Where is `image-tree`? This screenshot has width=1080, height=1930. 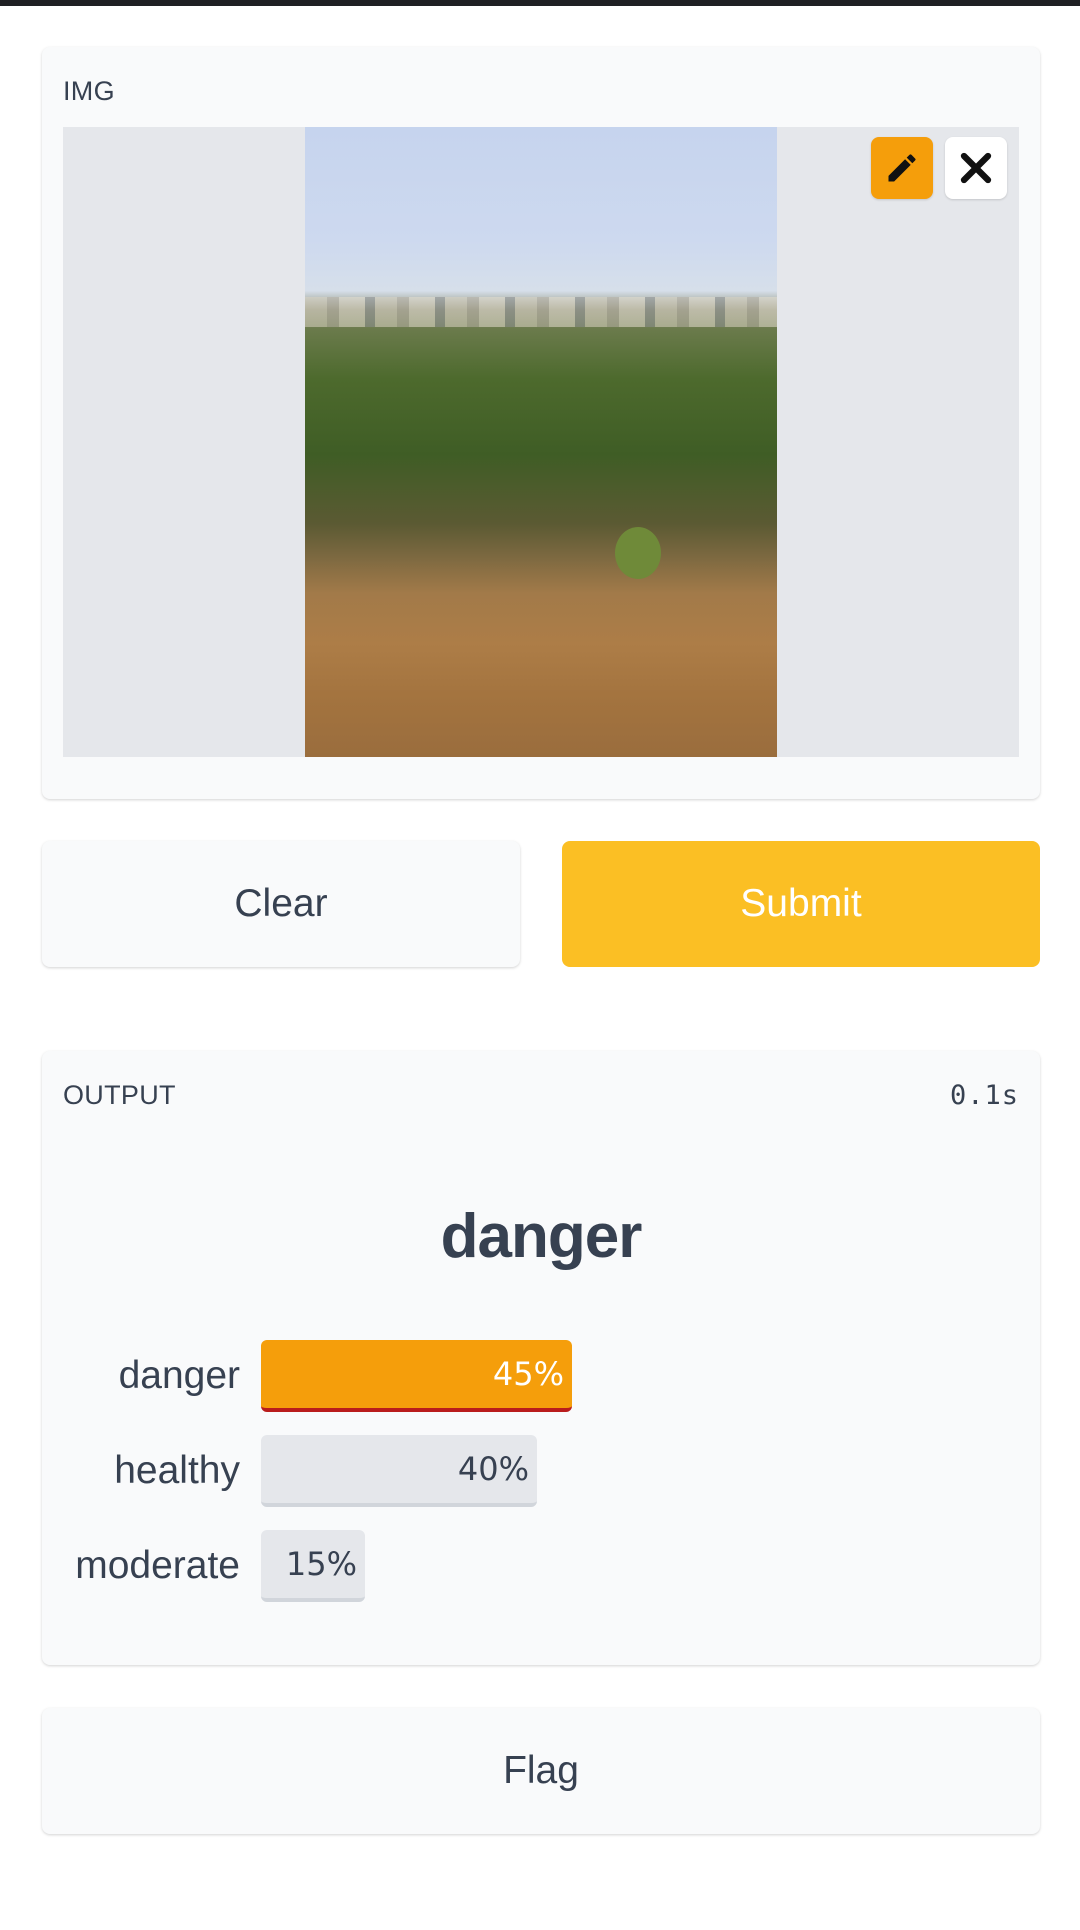 image-tree is located at coordinates (638, 553).